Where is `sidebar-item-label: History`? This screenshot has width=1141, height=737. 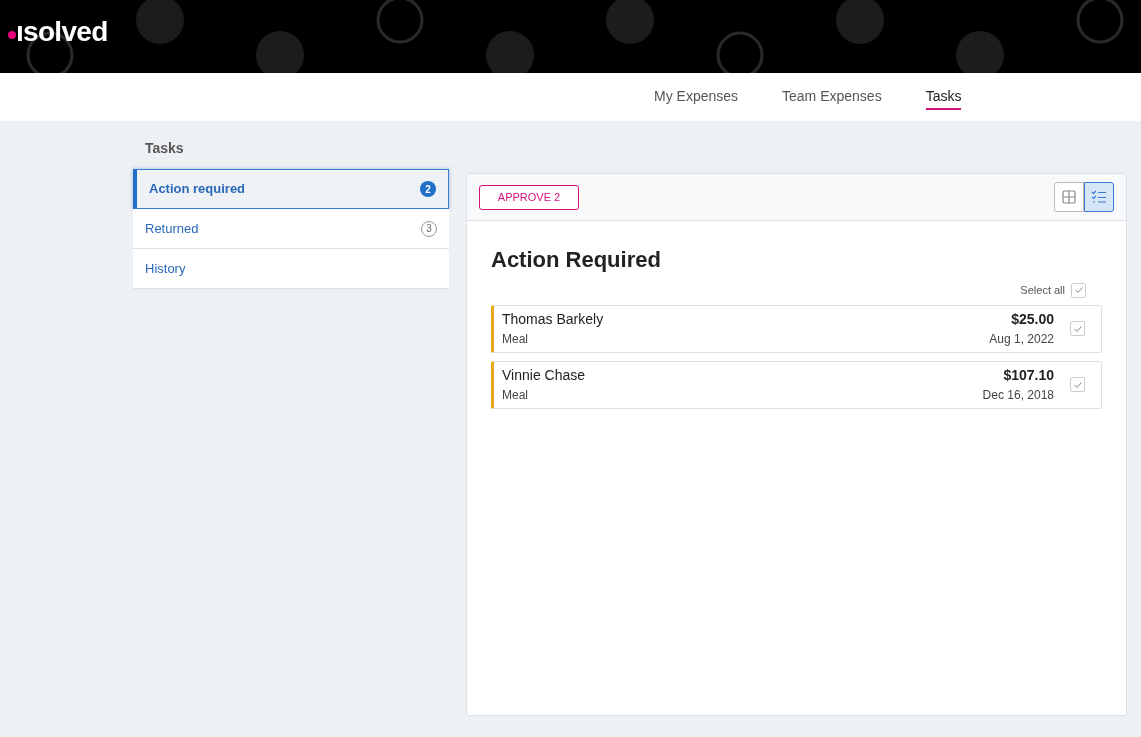
sidebar-item-label: History is located at coordinates (165, 268).